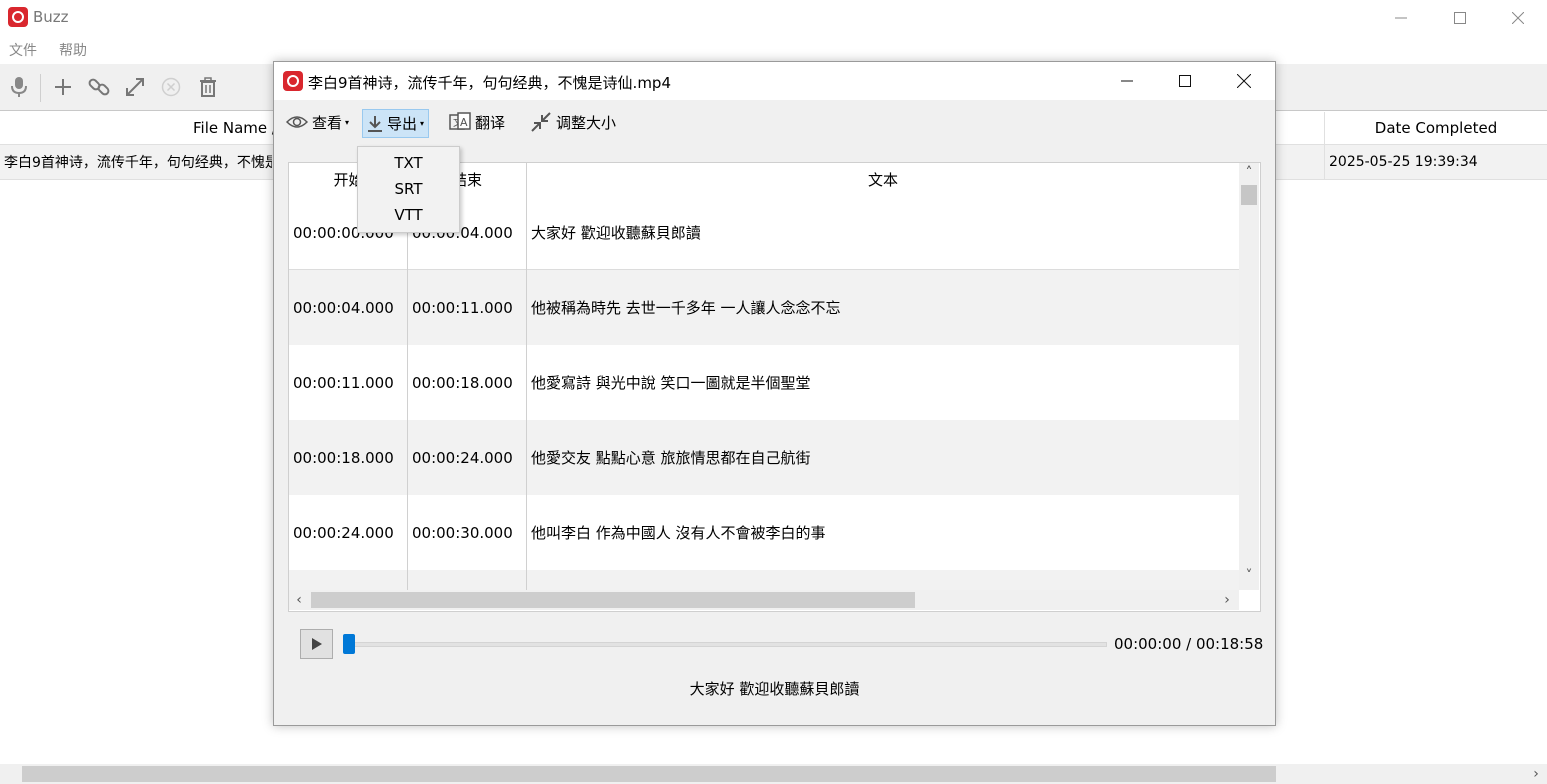 The image size is (1547, 784). I want to click on table-vertical-scrollbar: ˄ ˅, so click(1249, 376).